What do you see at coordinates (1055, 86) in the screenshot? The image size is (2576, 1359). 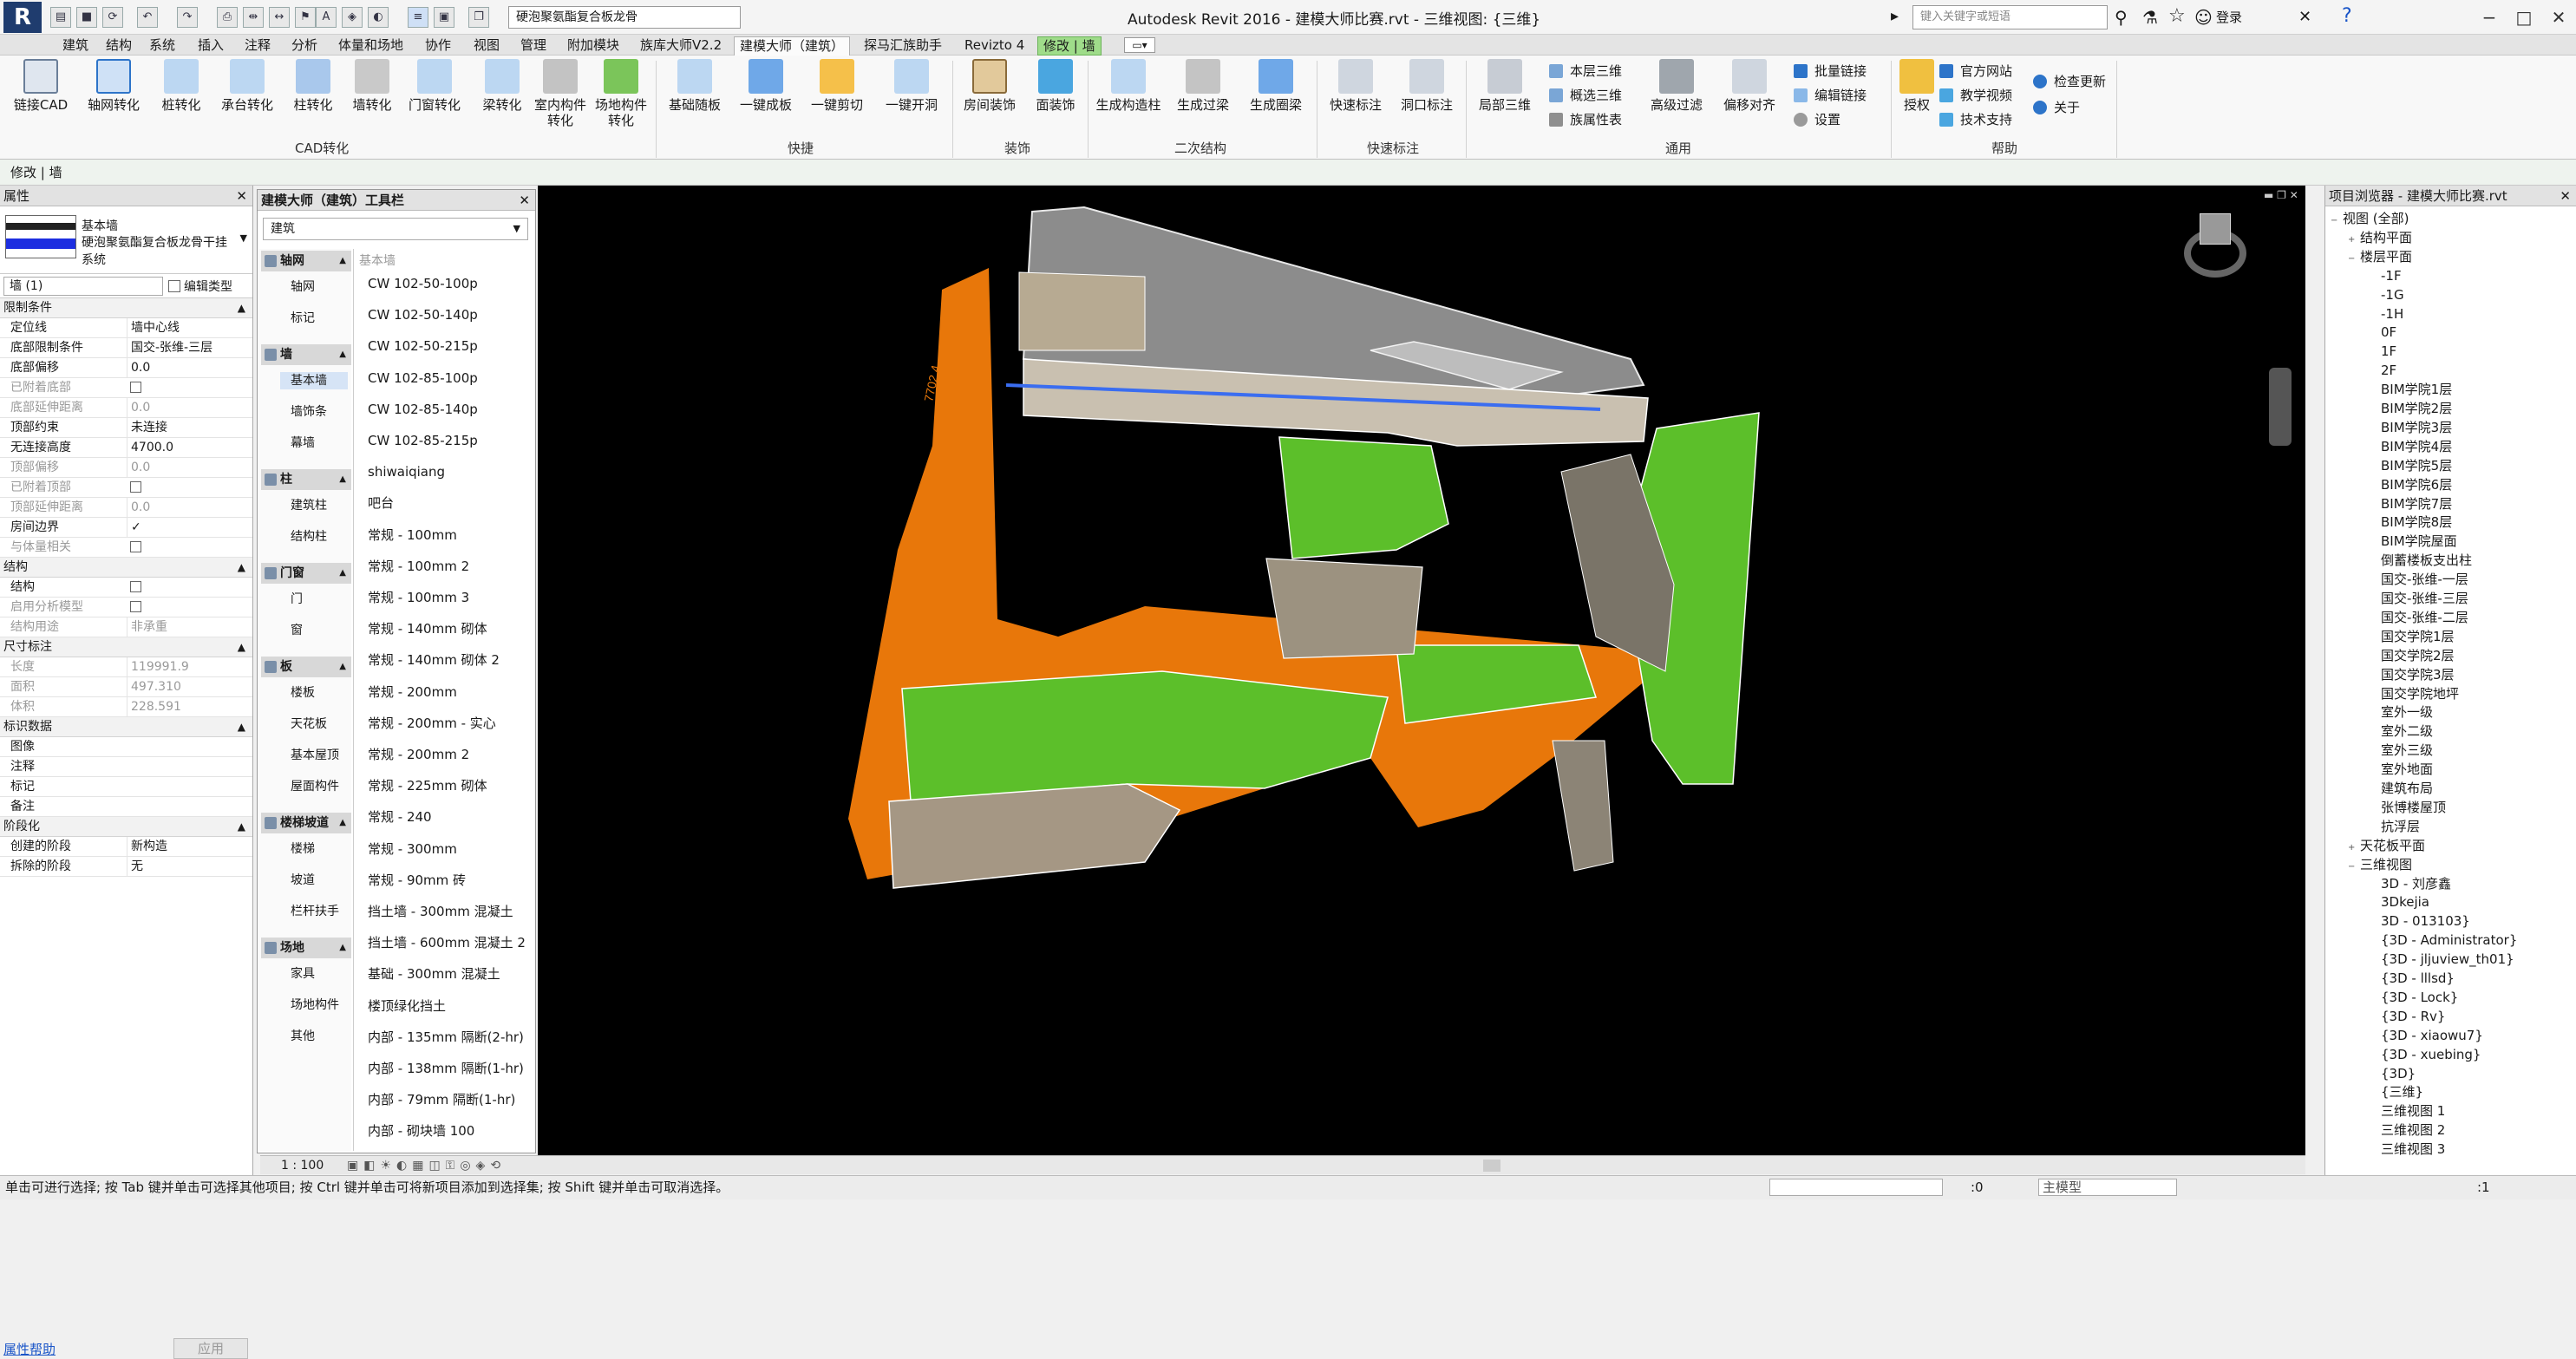 I see `face-decor-button: 面装饰` at bounding box center [1055, 86].